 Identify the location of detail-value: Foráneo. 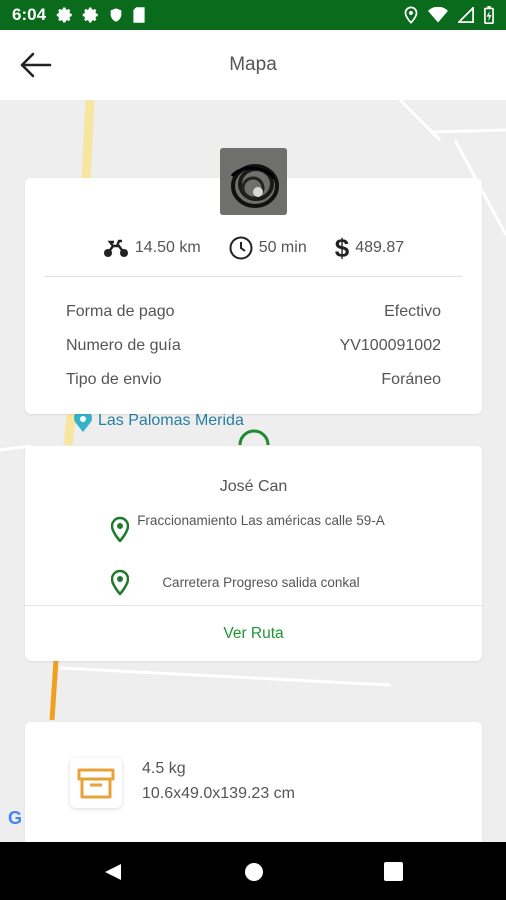
(411, 379).